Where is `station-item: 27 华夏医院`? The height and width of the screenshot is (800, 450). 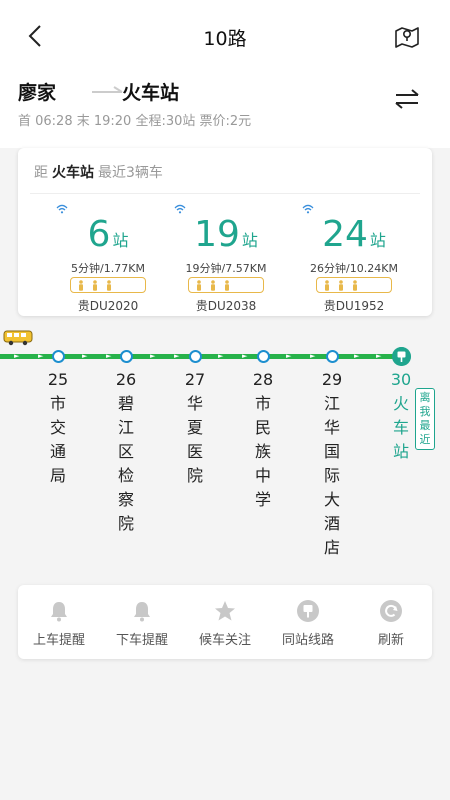 station-item: 27 华夏医院 is located at coordinates (195, 428).